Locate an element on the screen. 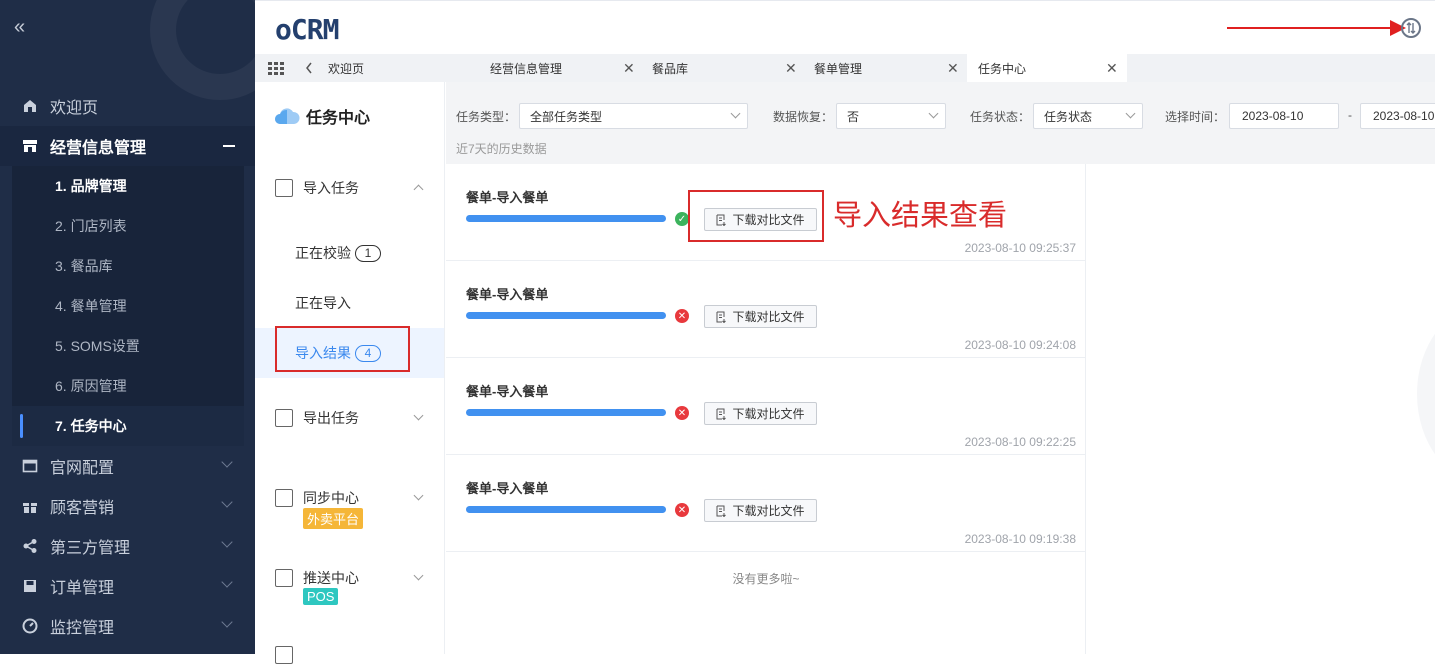  tab-menu-management: 餐单管理 ✕ is located at coordinates (885, 68).